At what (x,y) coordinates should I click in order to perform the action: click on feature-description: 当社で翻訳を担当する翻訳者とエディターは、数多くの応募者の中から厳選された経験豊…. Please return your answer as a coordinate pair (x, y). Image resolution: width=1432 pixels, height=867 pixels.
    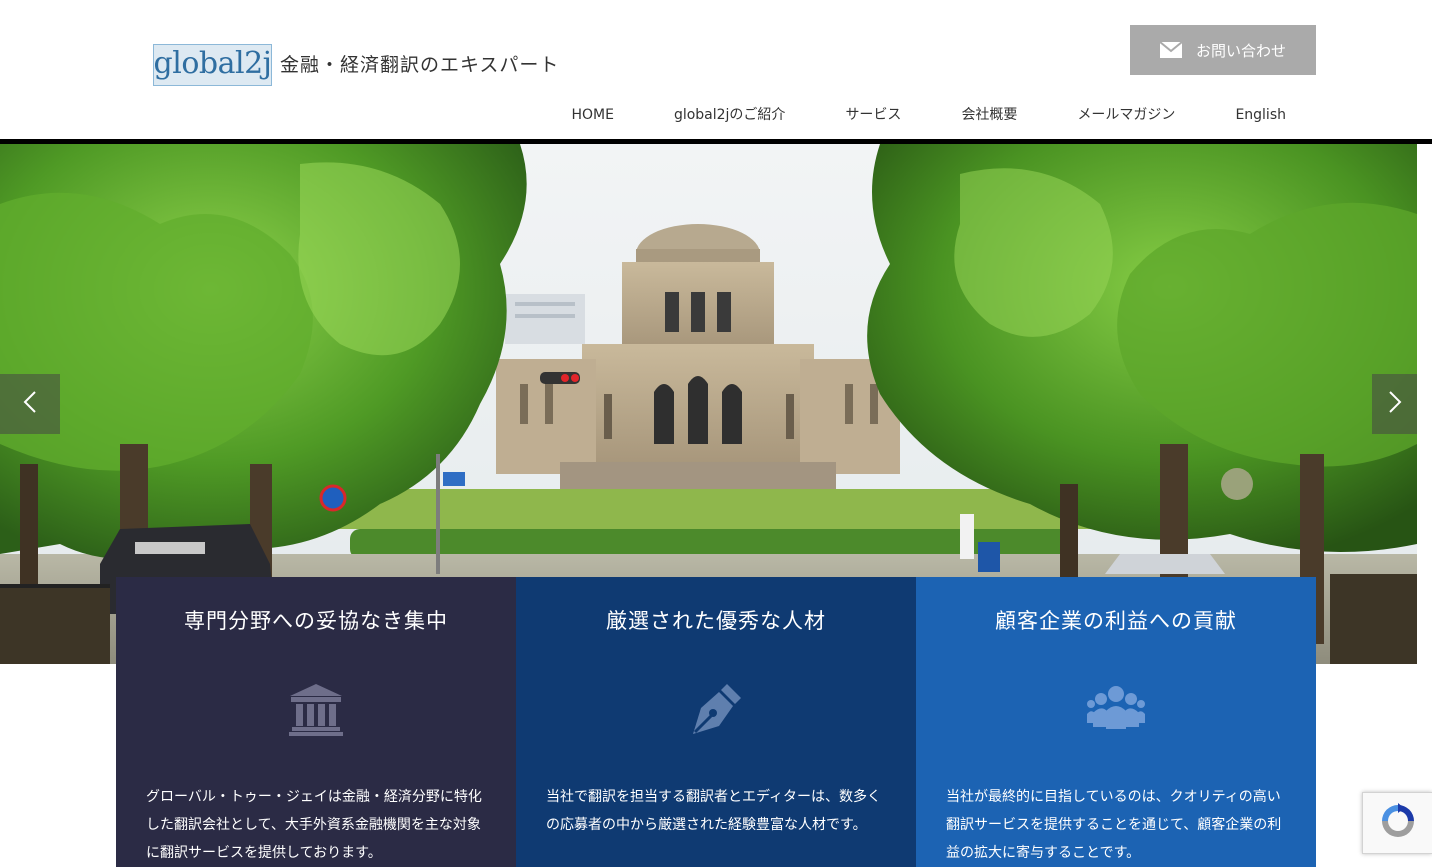
    Looking at the image, I should click on (714, 811).